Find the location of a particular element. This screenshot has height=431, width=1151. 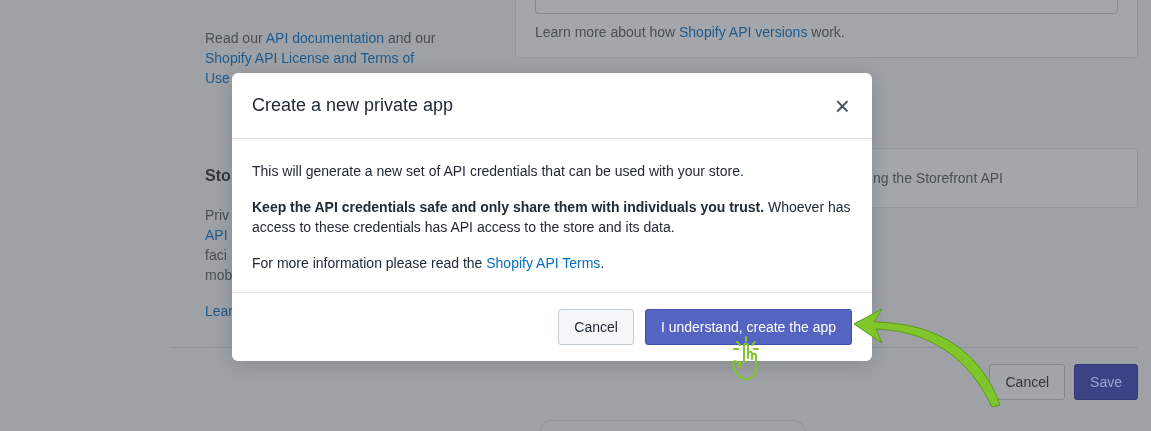

create-app-button: I understand, create the app is located at coordinates (748, 327).